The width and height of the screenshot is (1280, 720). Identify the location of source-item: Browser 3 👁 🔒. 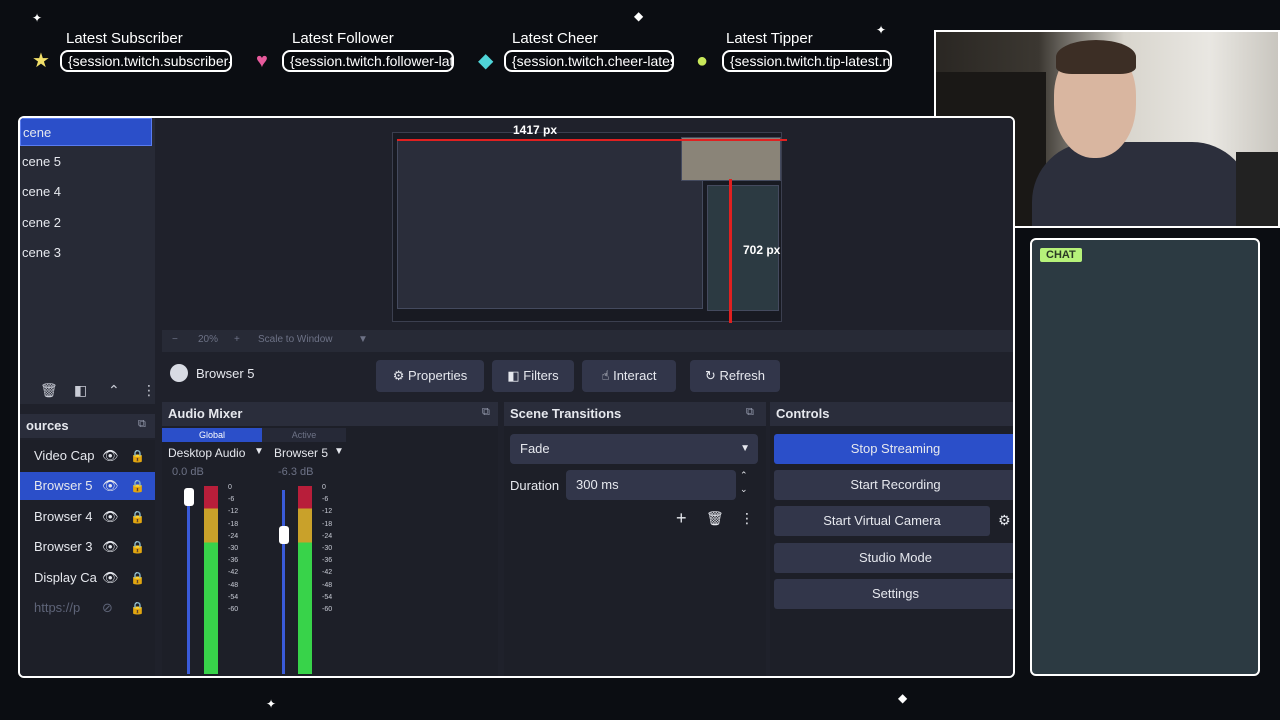
(87, 547).